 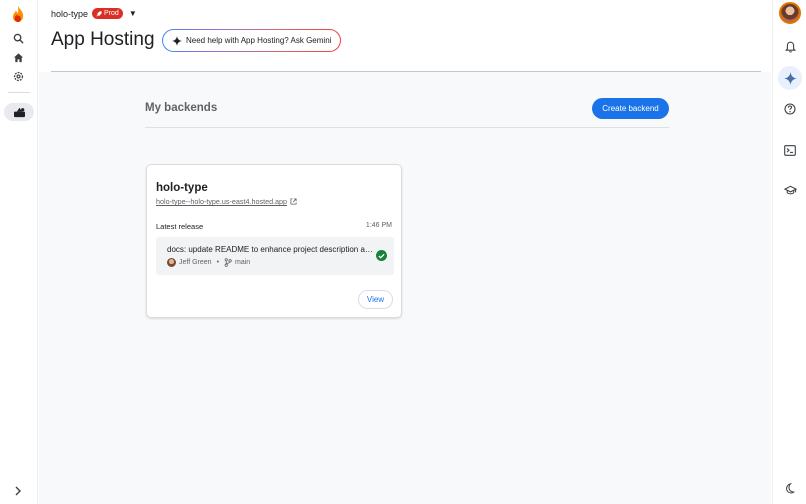 I want to click on backend-url-link: holo-type--holo-type.us-east4.hosted.app, so click(x=226, y=201).